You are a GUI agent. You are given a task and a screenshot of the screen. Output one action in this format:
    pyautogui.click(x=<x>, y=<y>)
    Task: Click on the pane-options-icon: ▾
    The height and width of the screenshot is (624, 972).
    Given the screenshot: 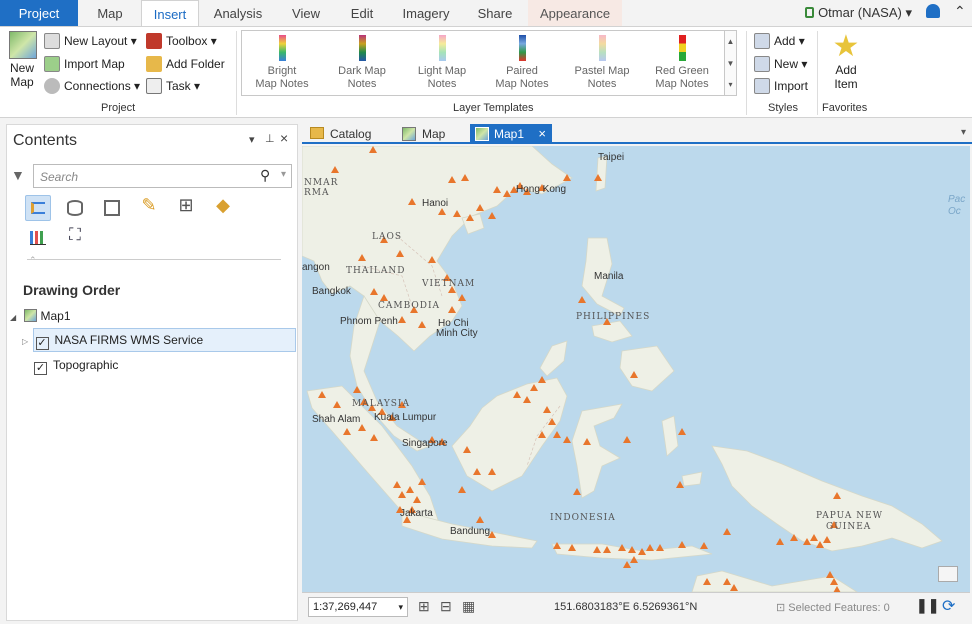 What is the action you would take?
    pyautogui.click(x=252, y=139)
    